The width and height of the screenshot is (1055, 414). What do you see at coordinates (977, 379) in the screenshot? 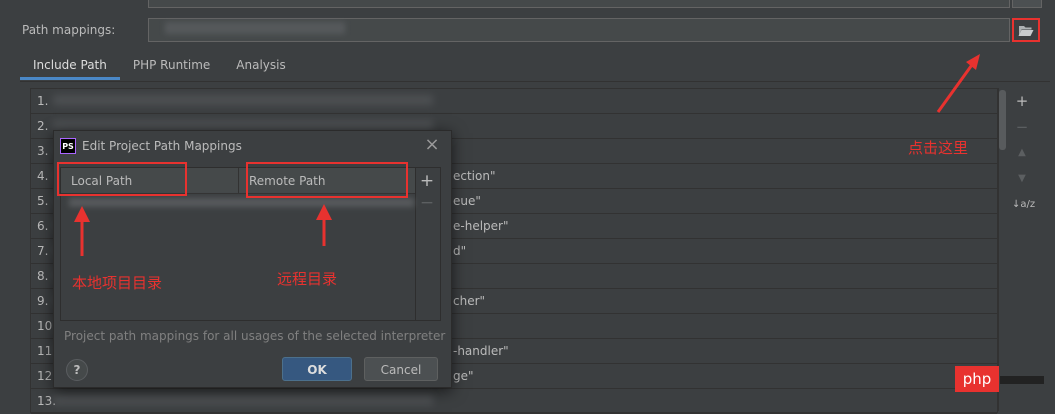
I see `php-watermark-logo: php` at bounding box center [977, 379].